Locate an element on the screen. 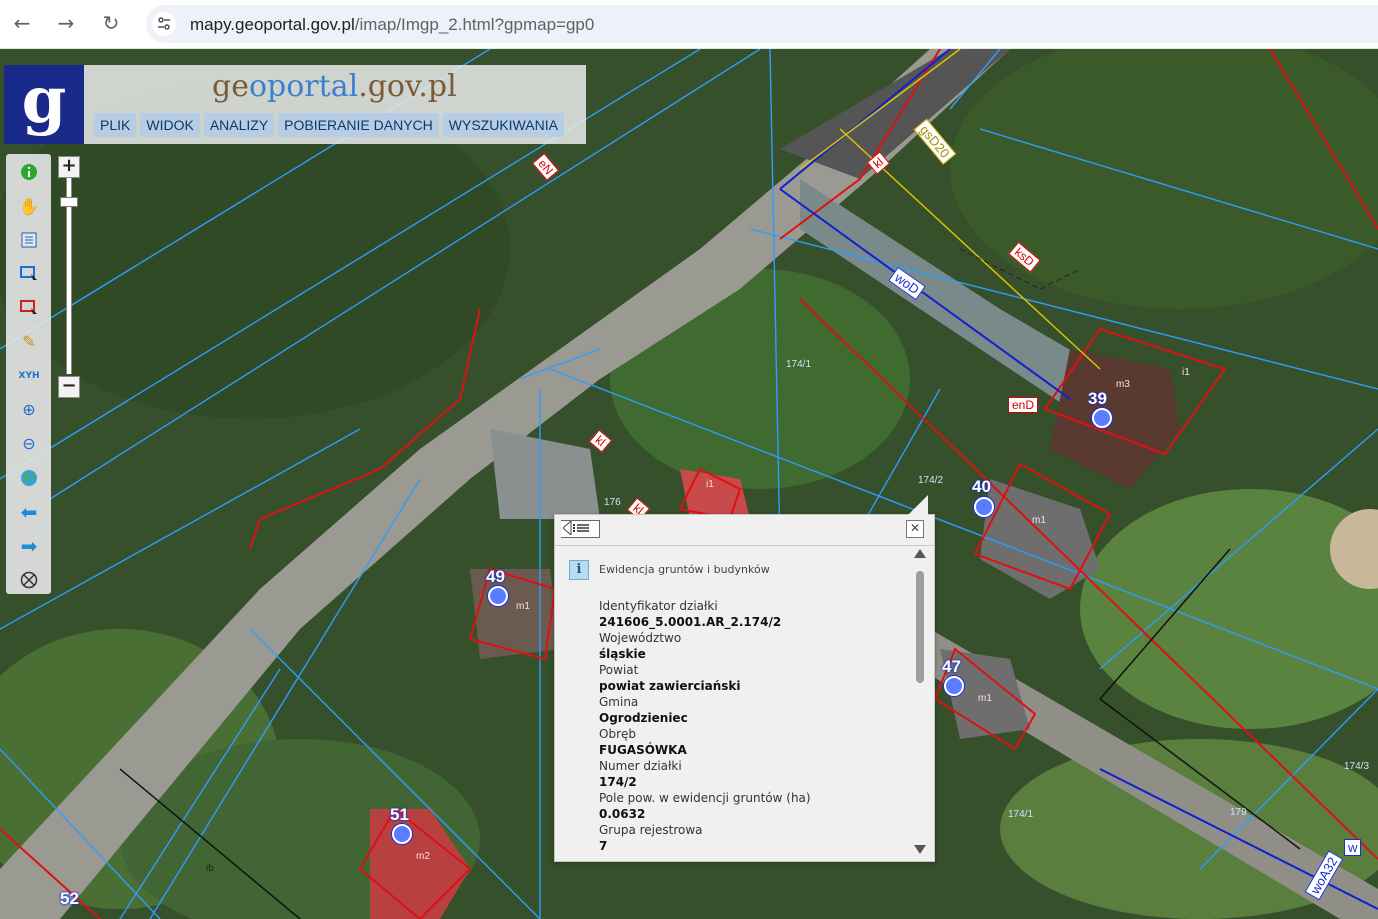  logo-letter: g is located at coordinates (44, 100).